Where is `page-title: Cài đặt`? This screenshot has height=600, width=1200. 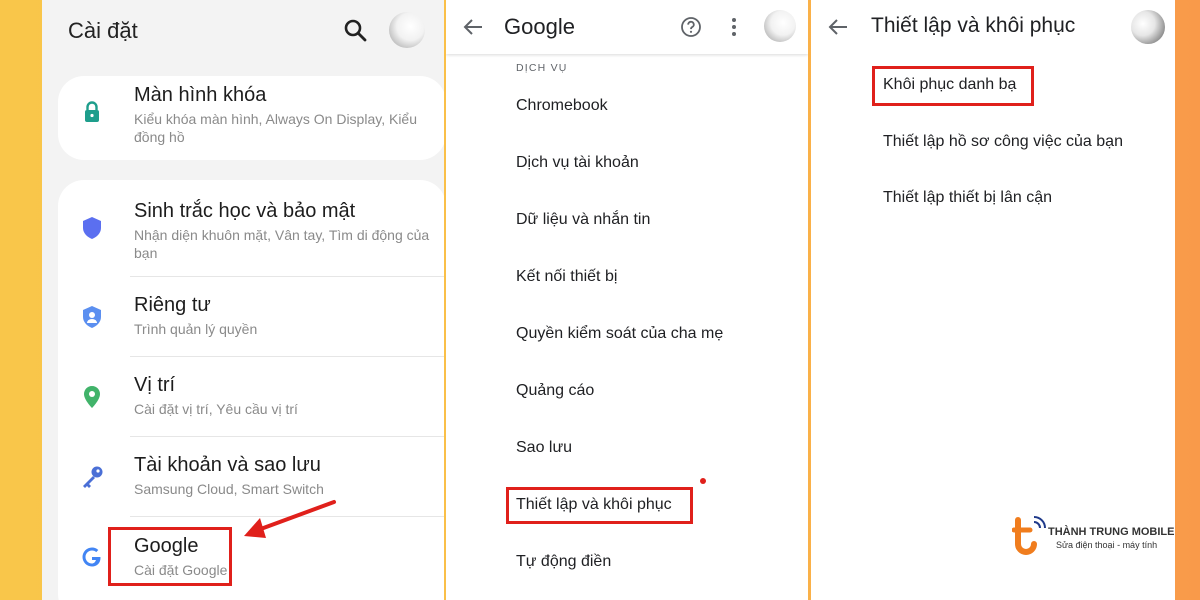
page-title: Cài đặt is located at coordinates (103, 30).